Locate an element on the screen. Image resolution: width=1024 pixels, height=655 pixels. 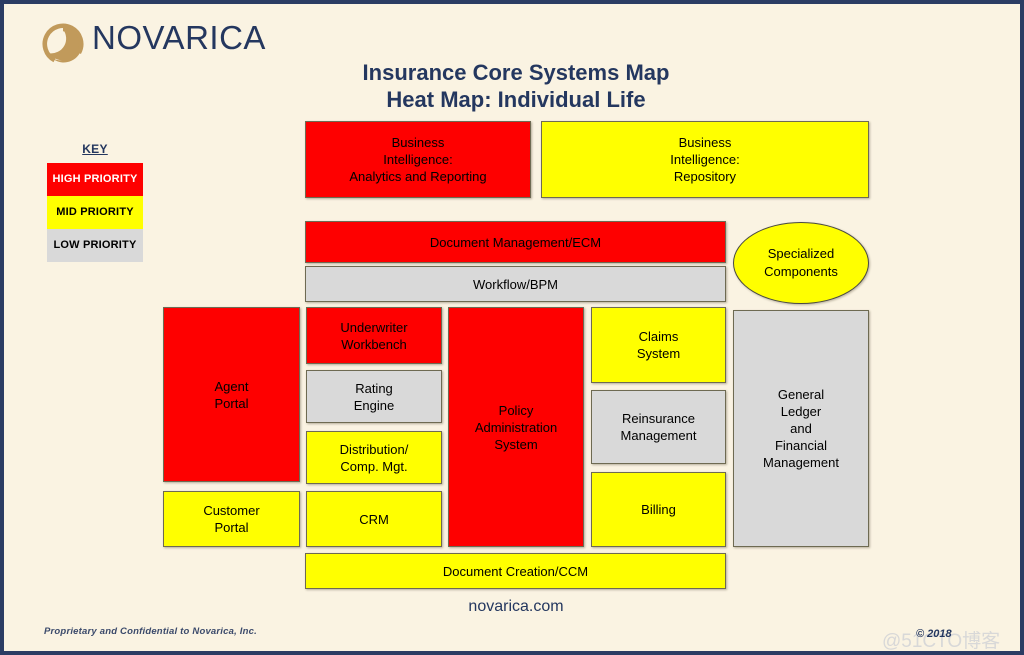
site-url: novarica.com is located at coordinates (512, 607).